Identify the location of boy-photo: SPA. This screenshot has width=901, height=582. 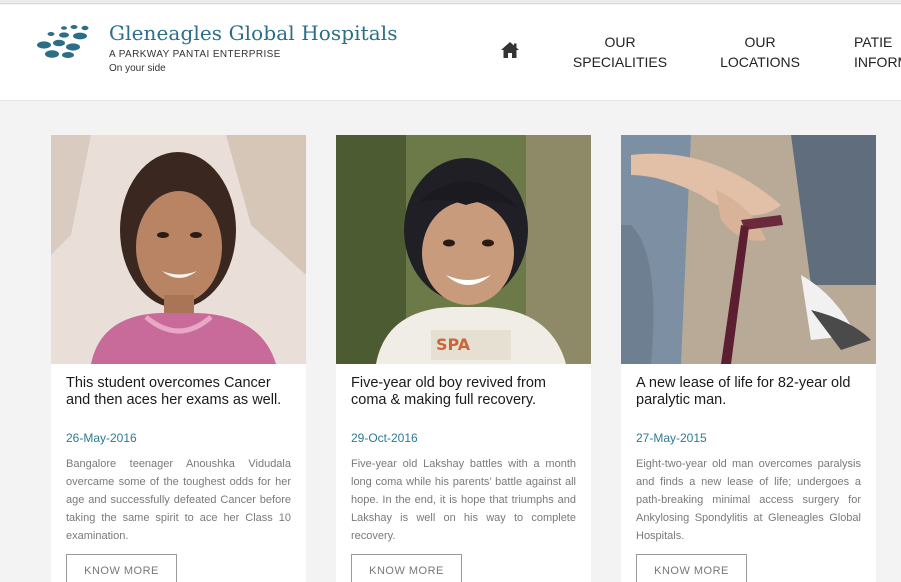
(463, 249).